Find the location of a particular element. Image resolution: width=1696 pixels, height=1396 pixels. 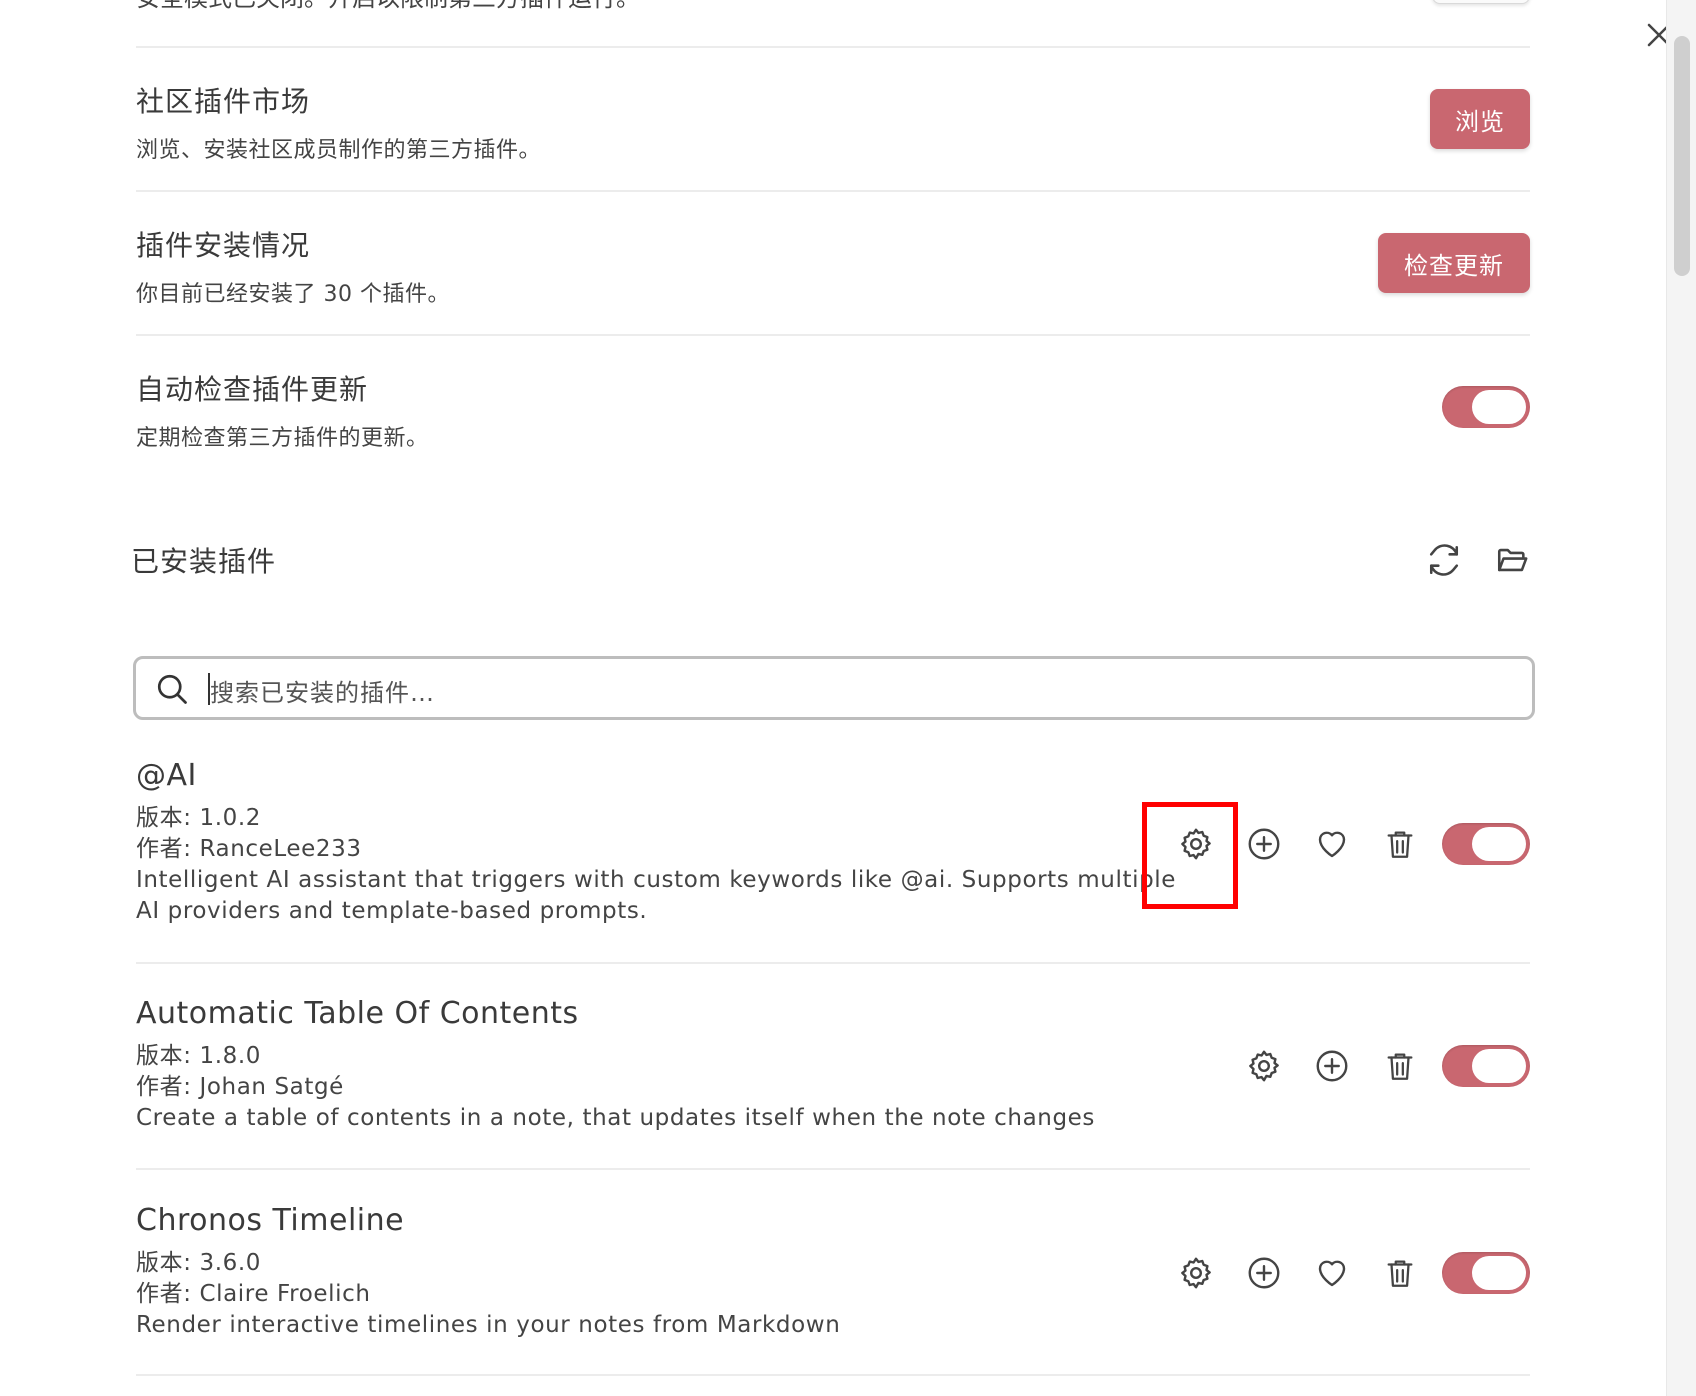

safe-mode-button is located at coordinates (1481, 2).